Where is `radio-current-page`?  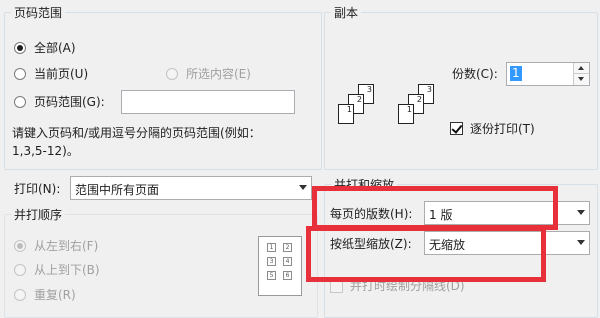 radio-current-page is located at coordinates (20, 74).